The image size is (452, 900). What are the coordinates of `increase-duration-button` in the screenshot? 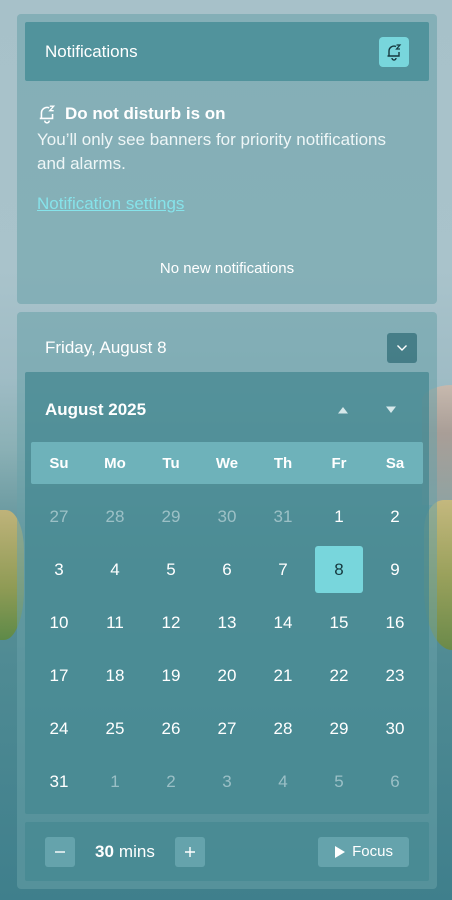 It's located at (189, 851).